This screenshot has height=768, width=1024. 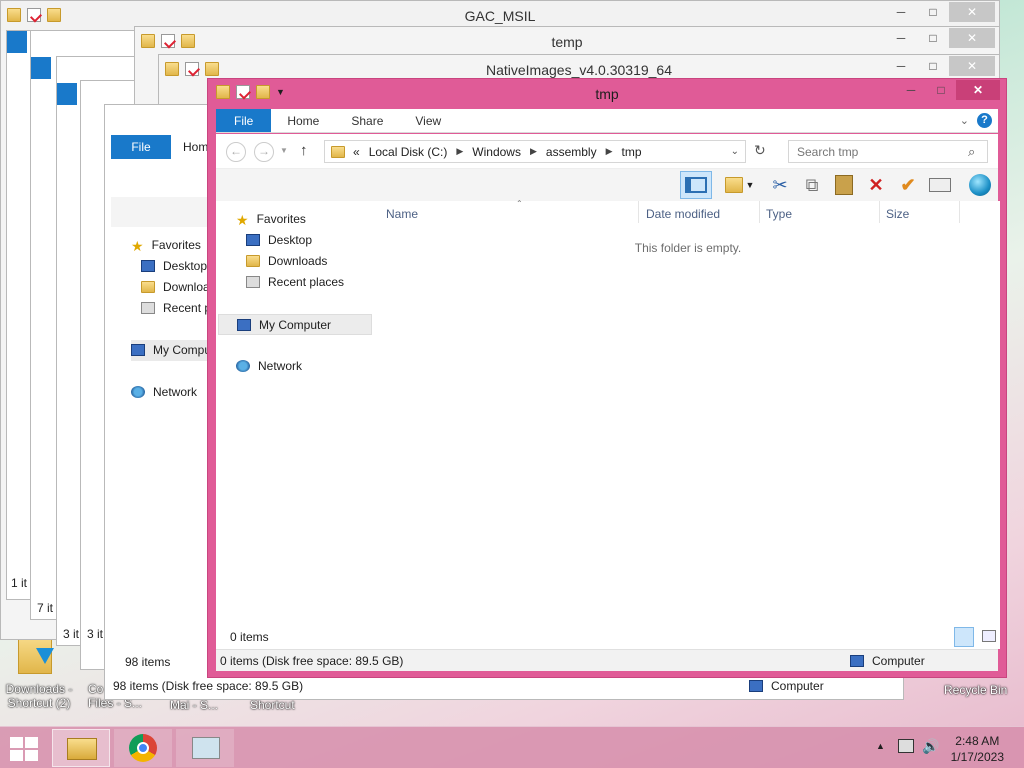 What do you see at coordinates (812, 185) in the screenshot?
I see `copy-icon: ⧉` at bounding box center [812, 185].